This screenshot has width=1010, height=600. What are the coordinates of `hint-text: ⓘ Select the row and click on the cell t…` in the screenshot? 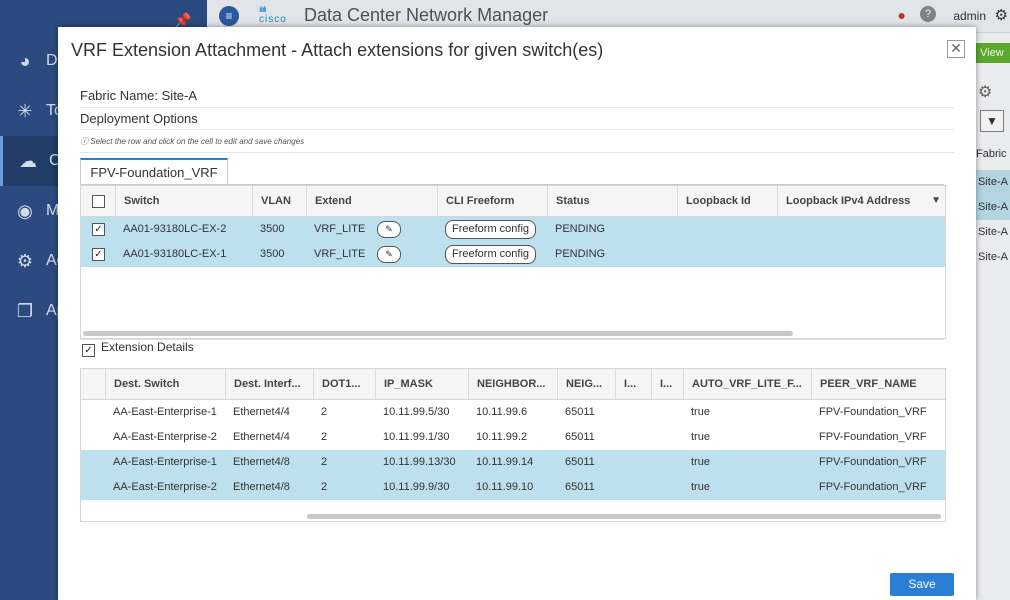 It's located at (192, 141).